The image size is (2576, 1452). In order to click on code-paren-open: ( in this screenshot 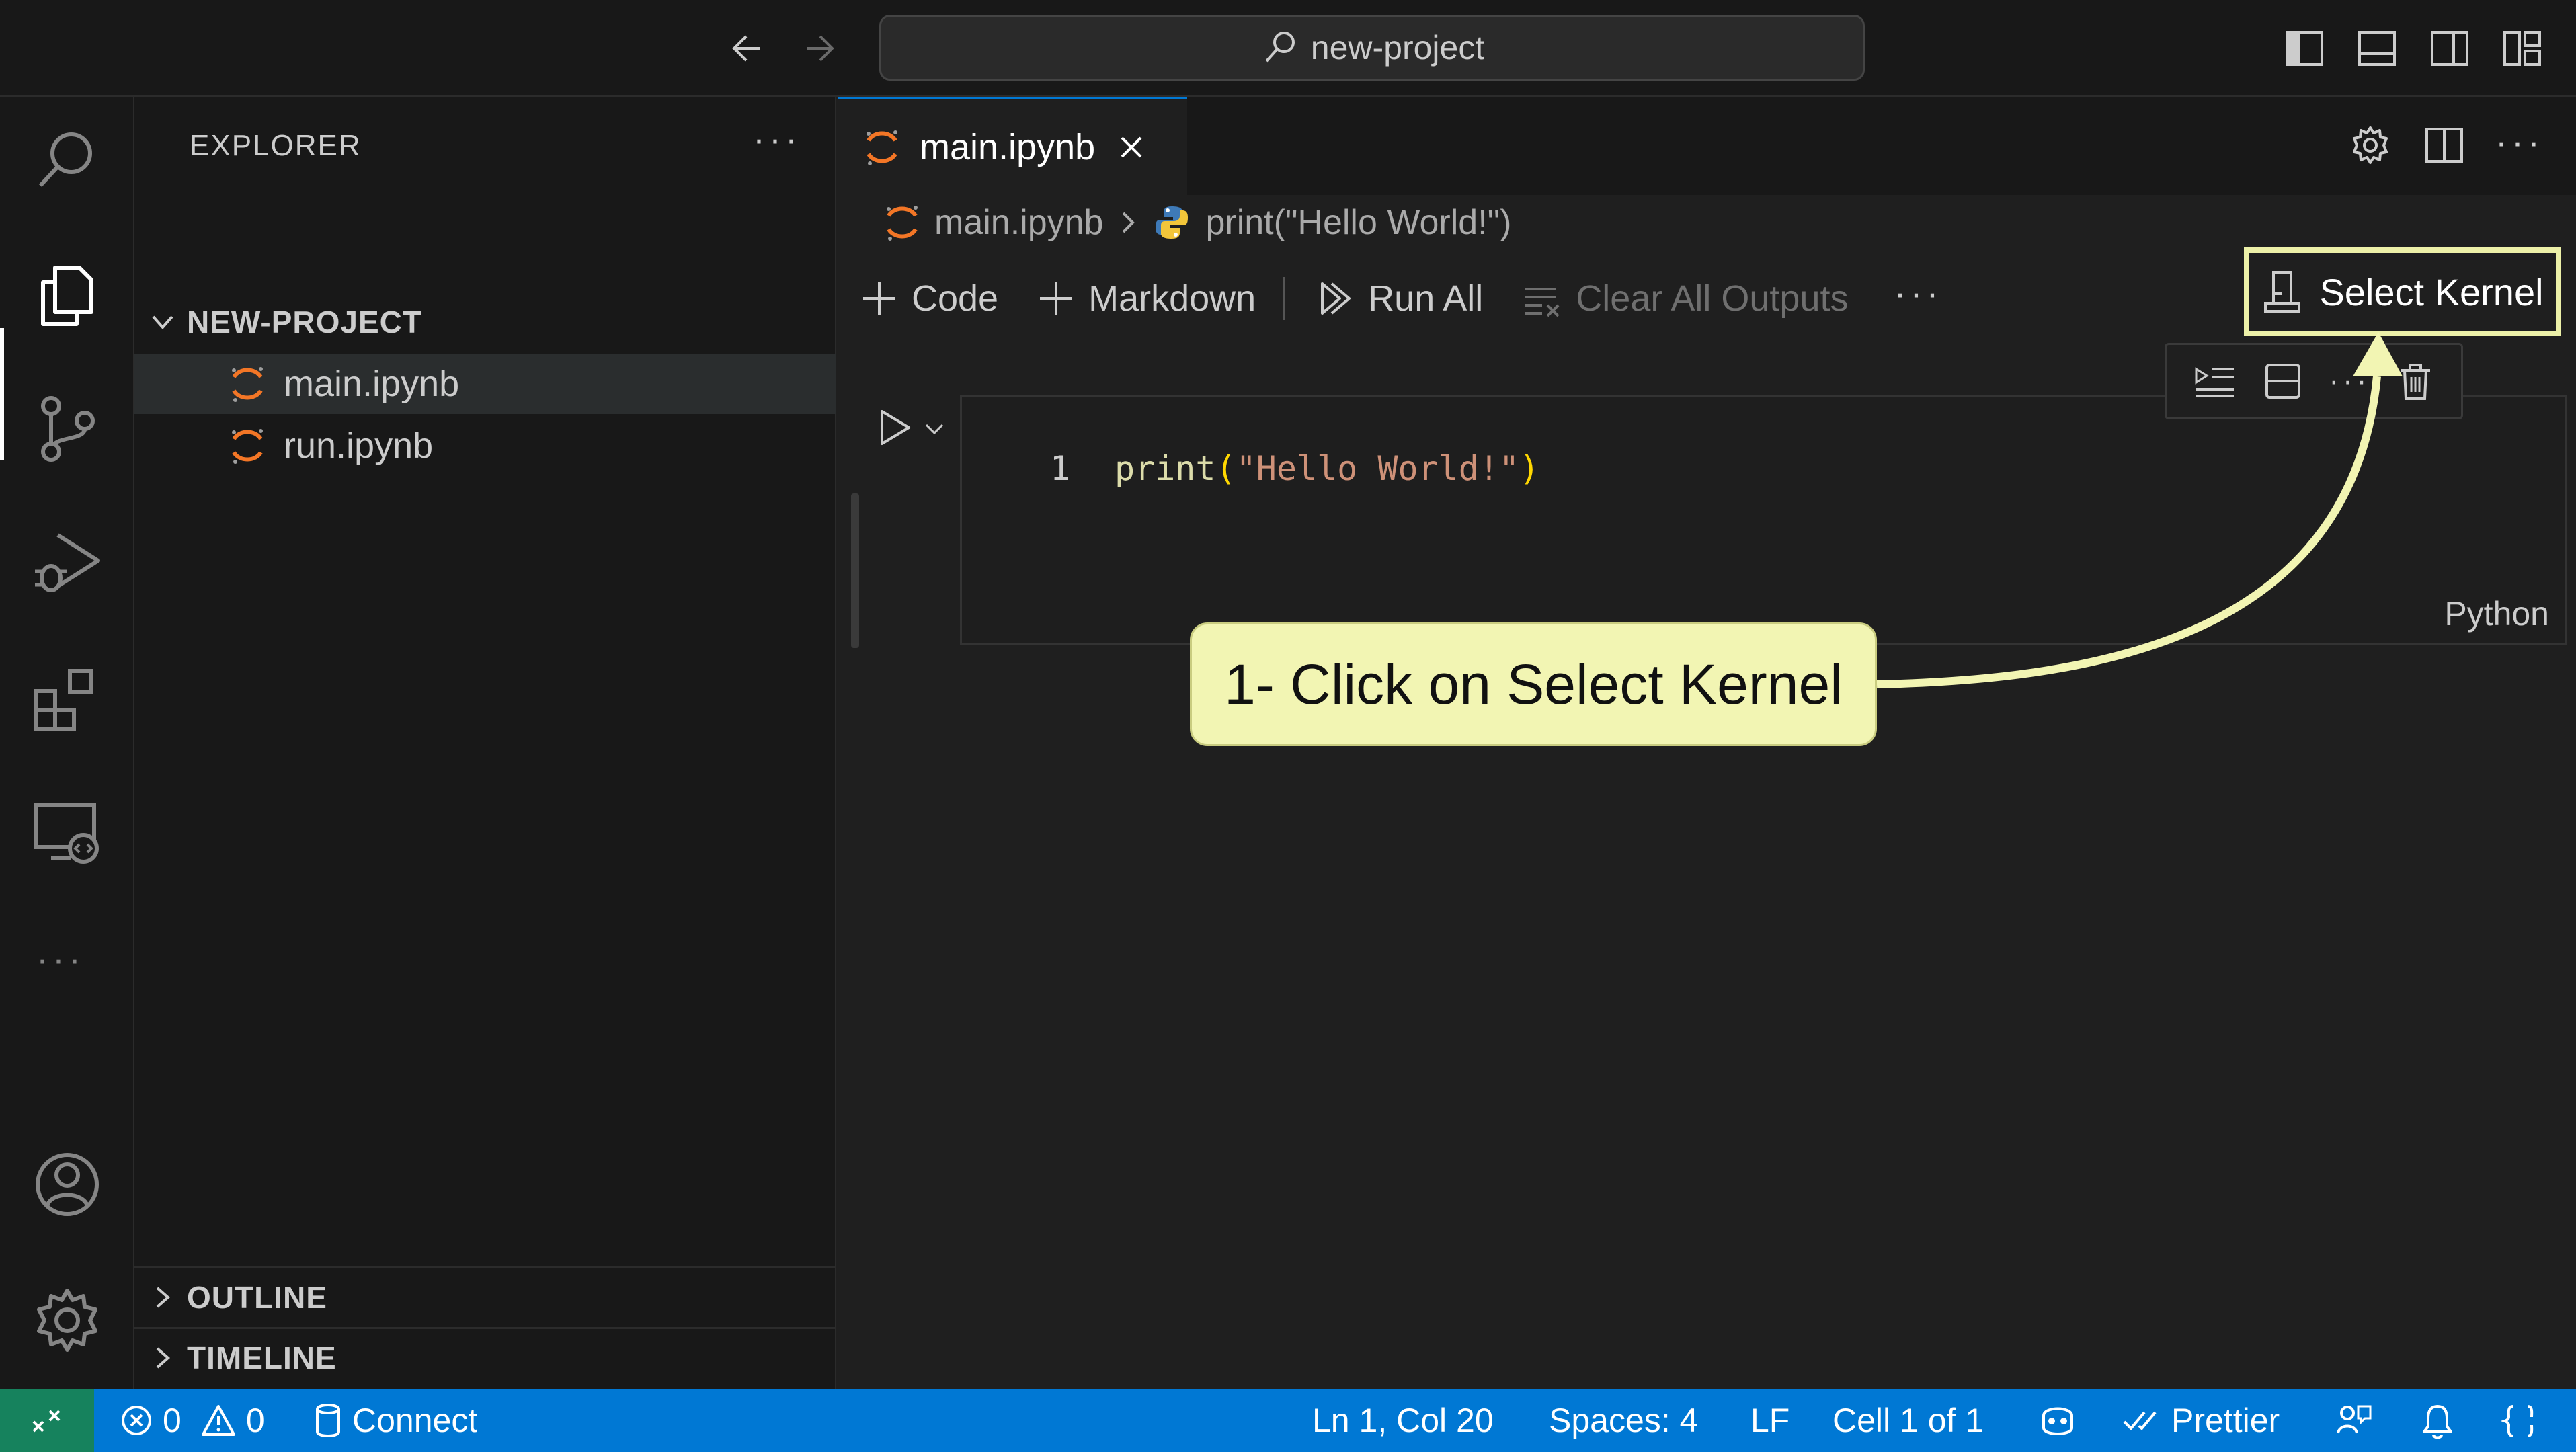, I will do `click(1225, 468)`.